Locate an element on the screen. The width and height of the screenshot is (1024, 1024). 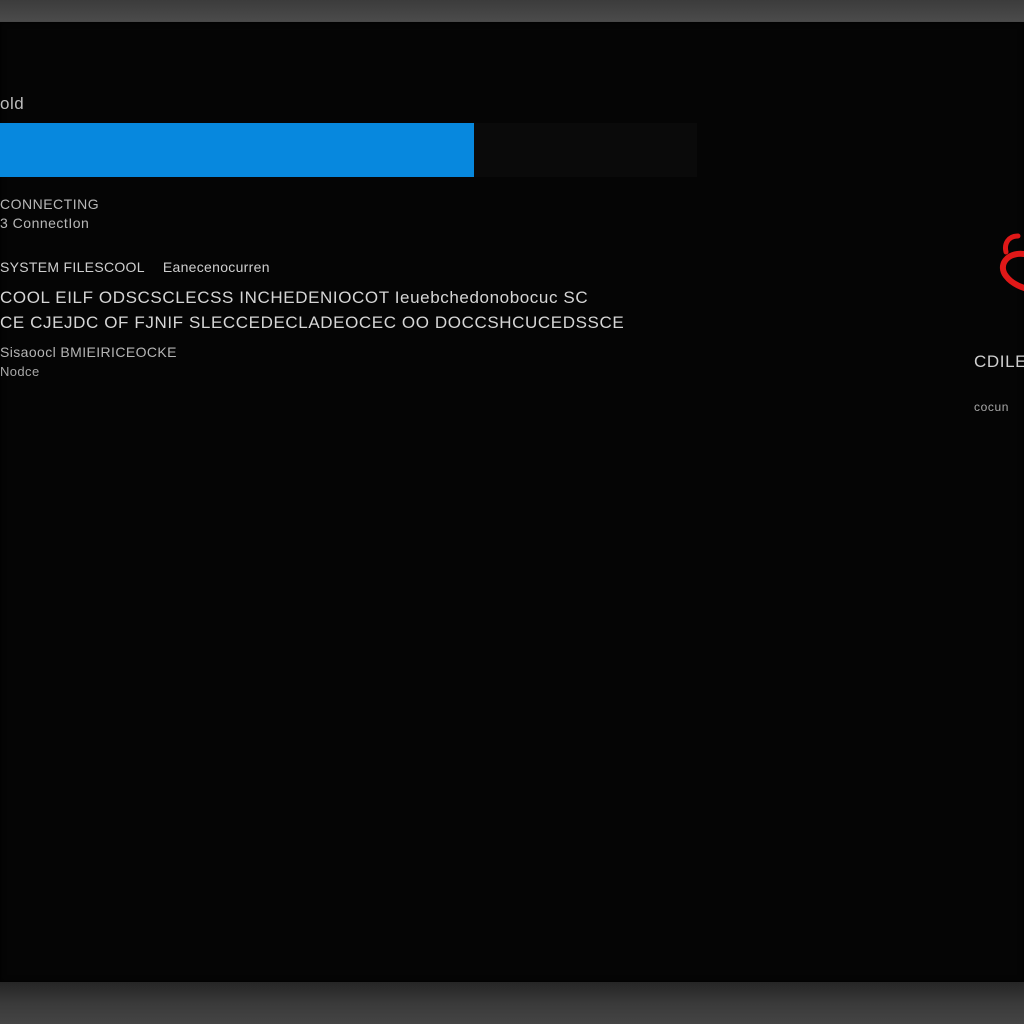
side-panel-subtitle: cocun is located at coordinates (992, 407).